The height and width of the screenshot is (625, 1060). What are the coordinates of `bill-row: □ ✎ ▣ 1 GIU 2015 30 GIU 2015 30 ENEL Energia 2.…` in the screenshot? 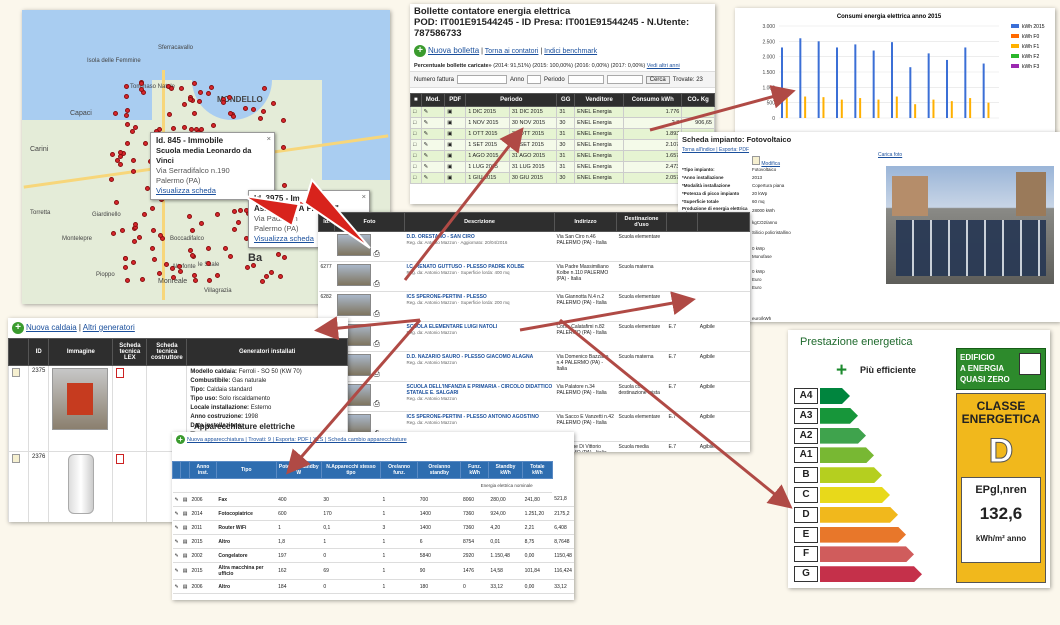 It's located at (562, 178).